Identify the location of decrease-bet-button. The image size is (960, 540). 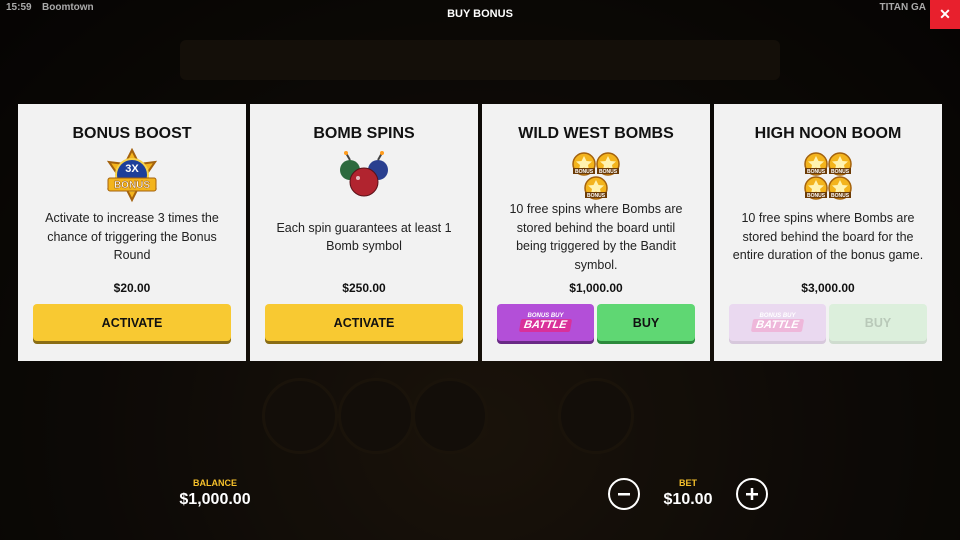
(624, 494).